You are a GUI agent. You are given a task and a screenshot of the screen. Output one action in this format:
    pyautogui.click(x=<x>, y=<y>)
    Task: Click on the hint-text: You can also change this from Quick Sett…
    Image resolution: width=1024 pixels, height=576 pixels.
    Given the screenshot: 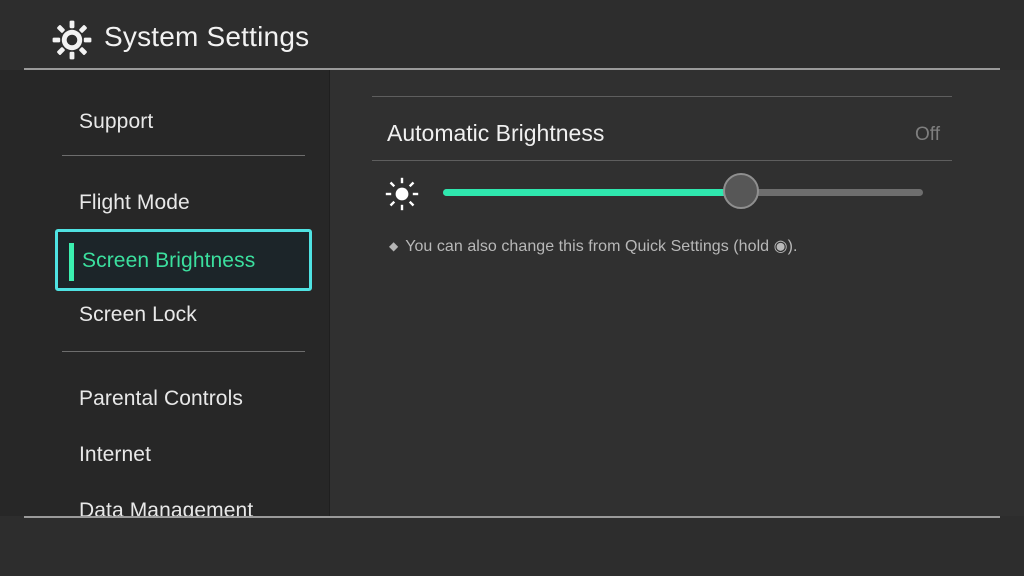 What is the action you would take?
    pyautogui.click(x=601, y=246)
    